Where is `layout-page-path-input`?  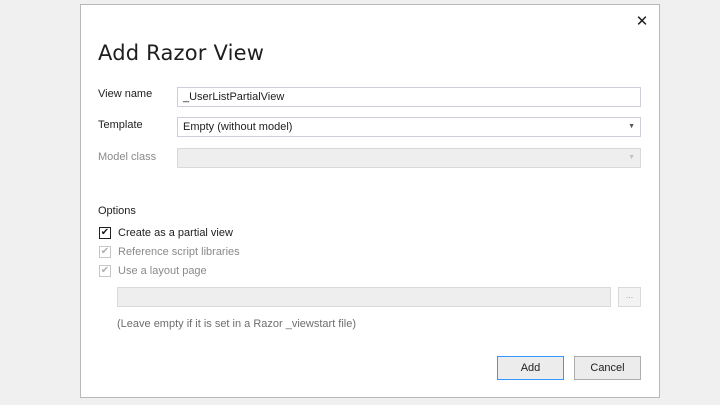 layout-page-path-input is located at coordinates (364, 297).